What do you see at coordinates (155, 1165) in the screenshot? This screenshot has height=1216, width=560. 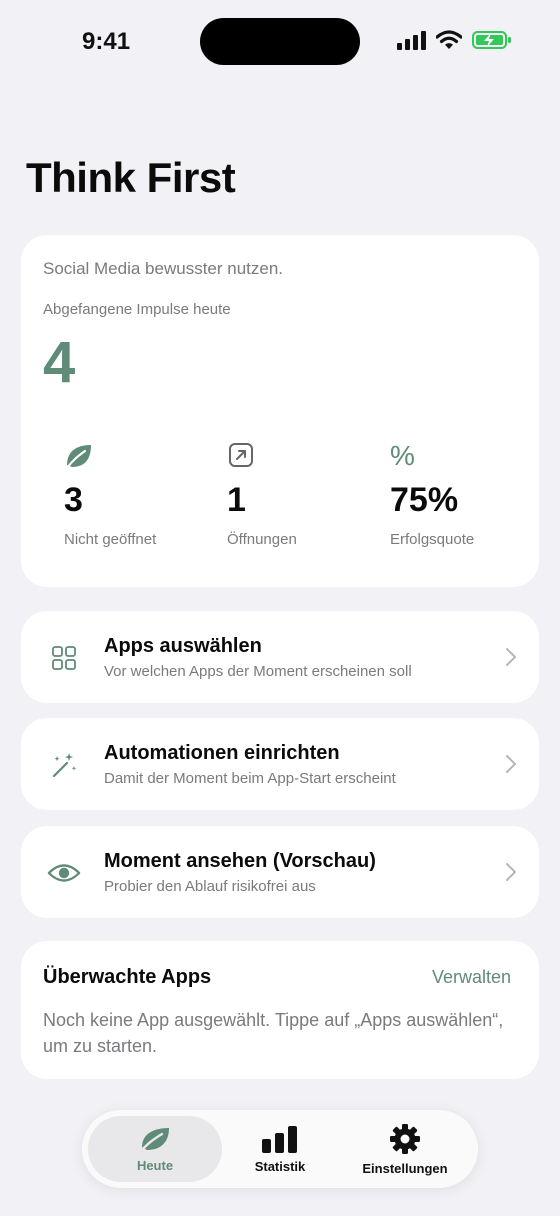 I see `tab-label: Heute` at bounding box center [155, 1165].